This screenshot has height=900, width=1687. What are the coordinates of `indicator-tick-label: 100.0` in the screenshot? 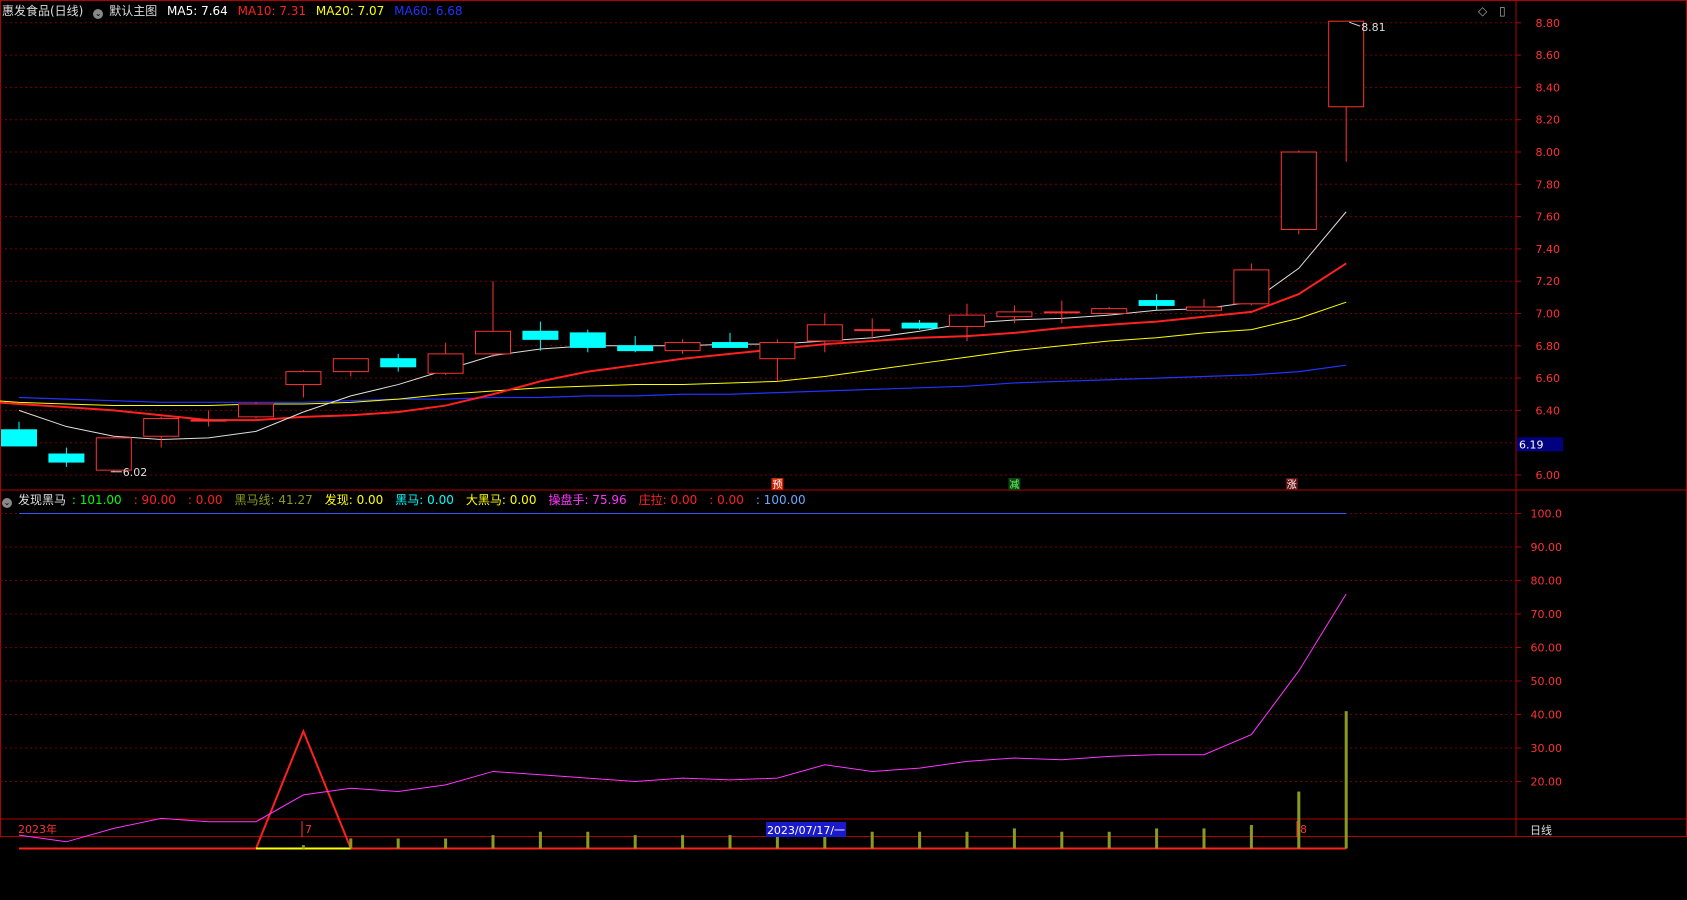 It's located at (1547, 514).